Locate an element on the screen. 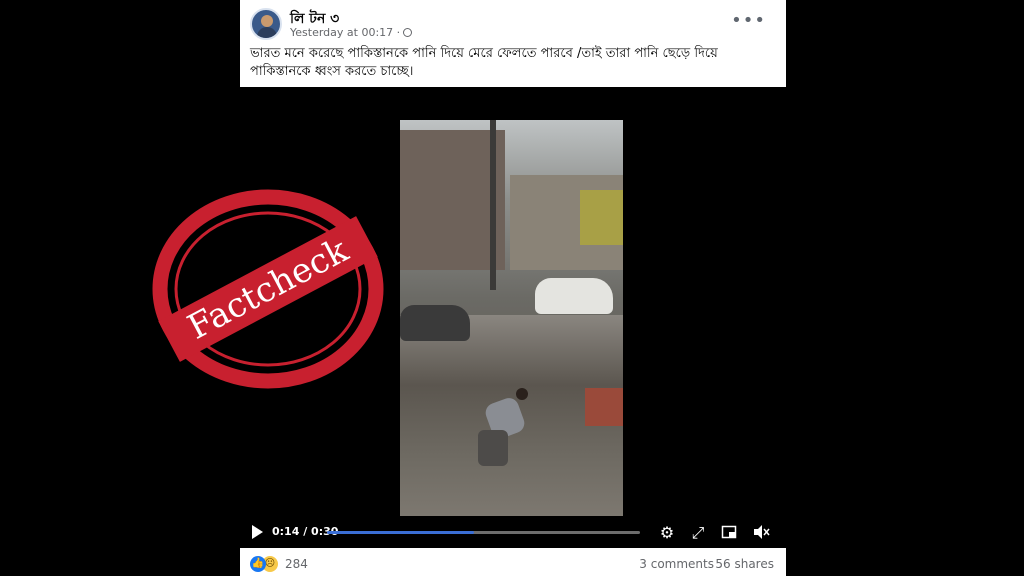 This screenshot has width=1024, height=576. video-frame is located at coordinates (511, 318).